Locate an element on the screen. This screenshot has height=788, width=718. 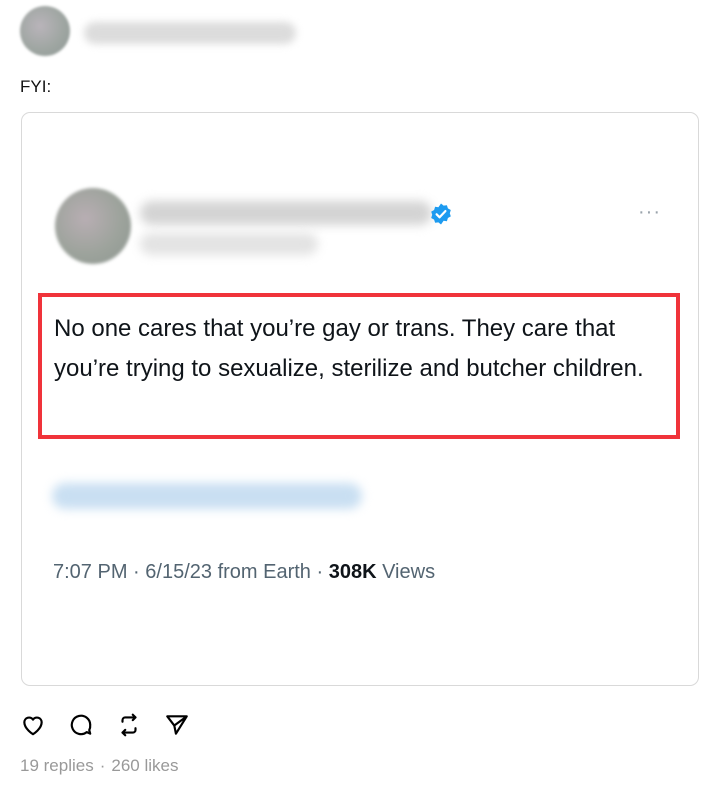
tweet-author-avatar is located at coordinates (93, 226).